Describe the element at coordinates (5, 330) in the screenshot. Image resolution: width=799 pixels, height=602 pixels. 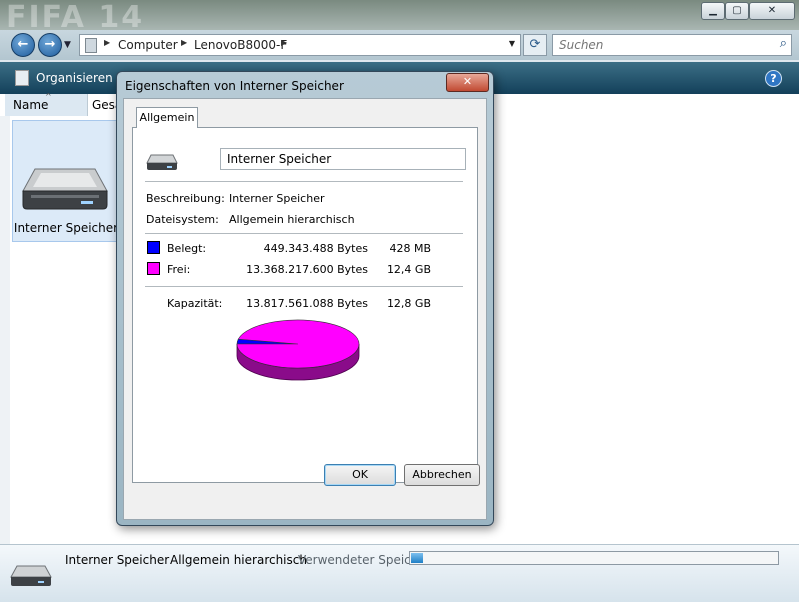
I see `navigation-pane-edge` at that location.